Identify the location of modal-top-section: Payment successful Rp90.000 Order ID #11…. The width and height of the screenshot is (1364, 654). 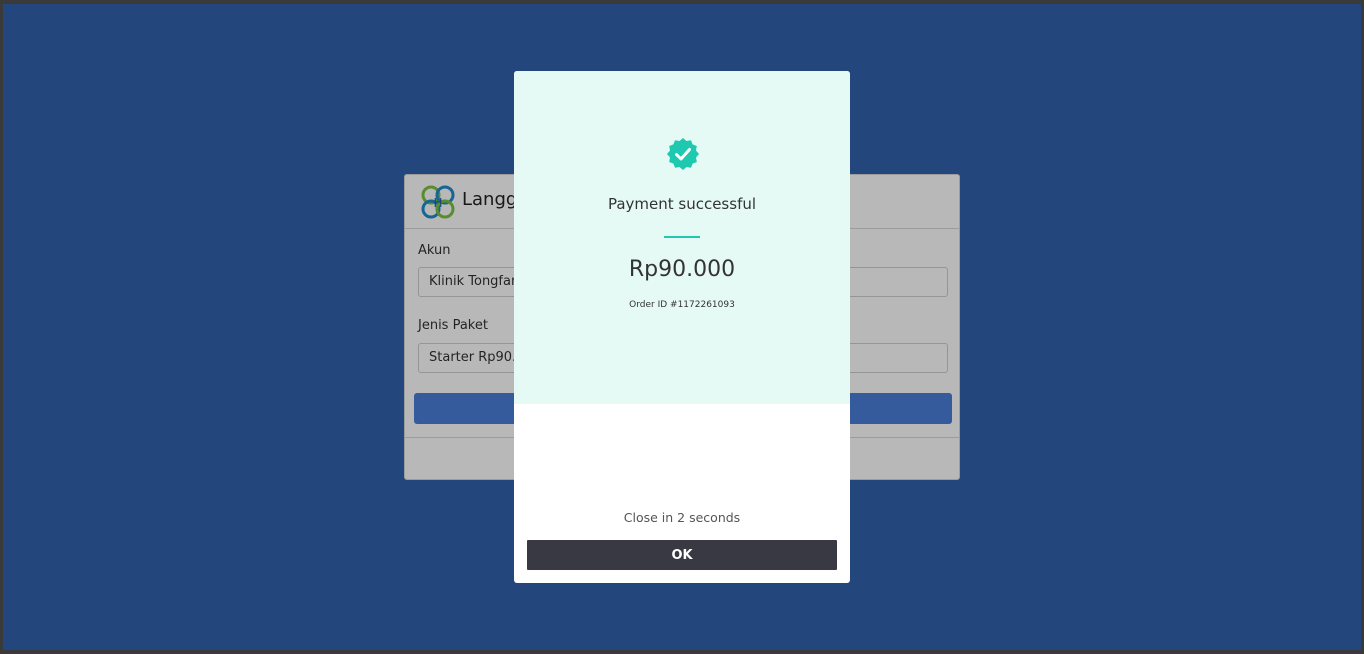
(682, 237).